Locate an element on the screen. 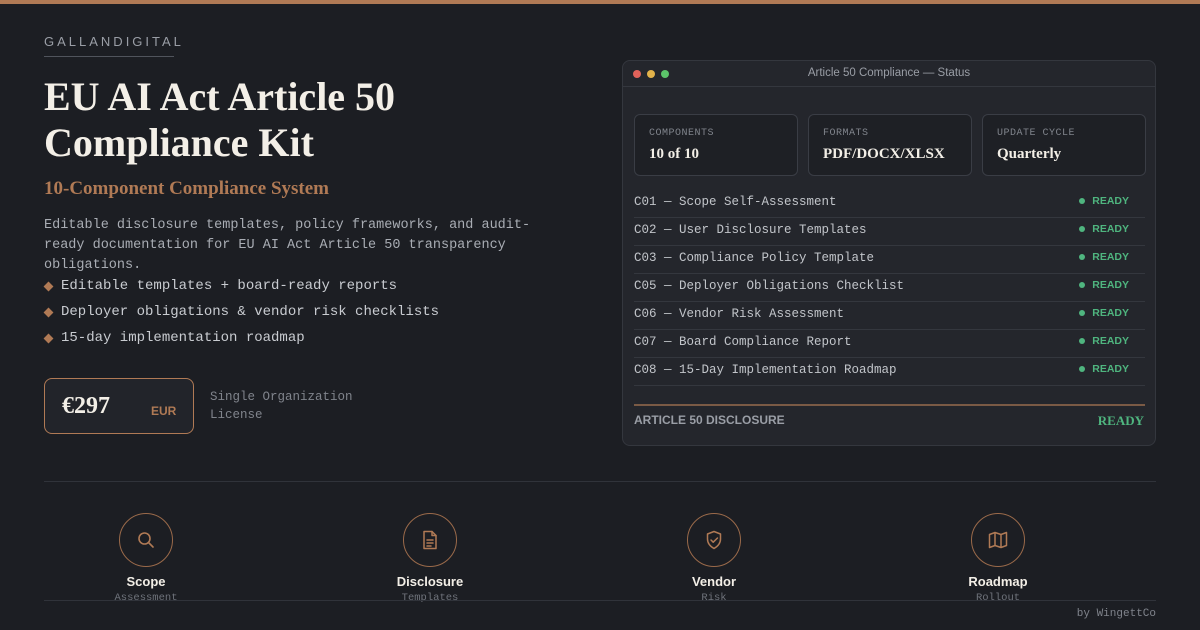  component-label: C02 — User Disclosure Templates is located at coordinates (750, 230).